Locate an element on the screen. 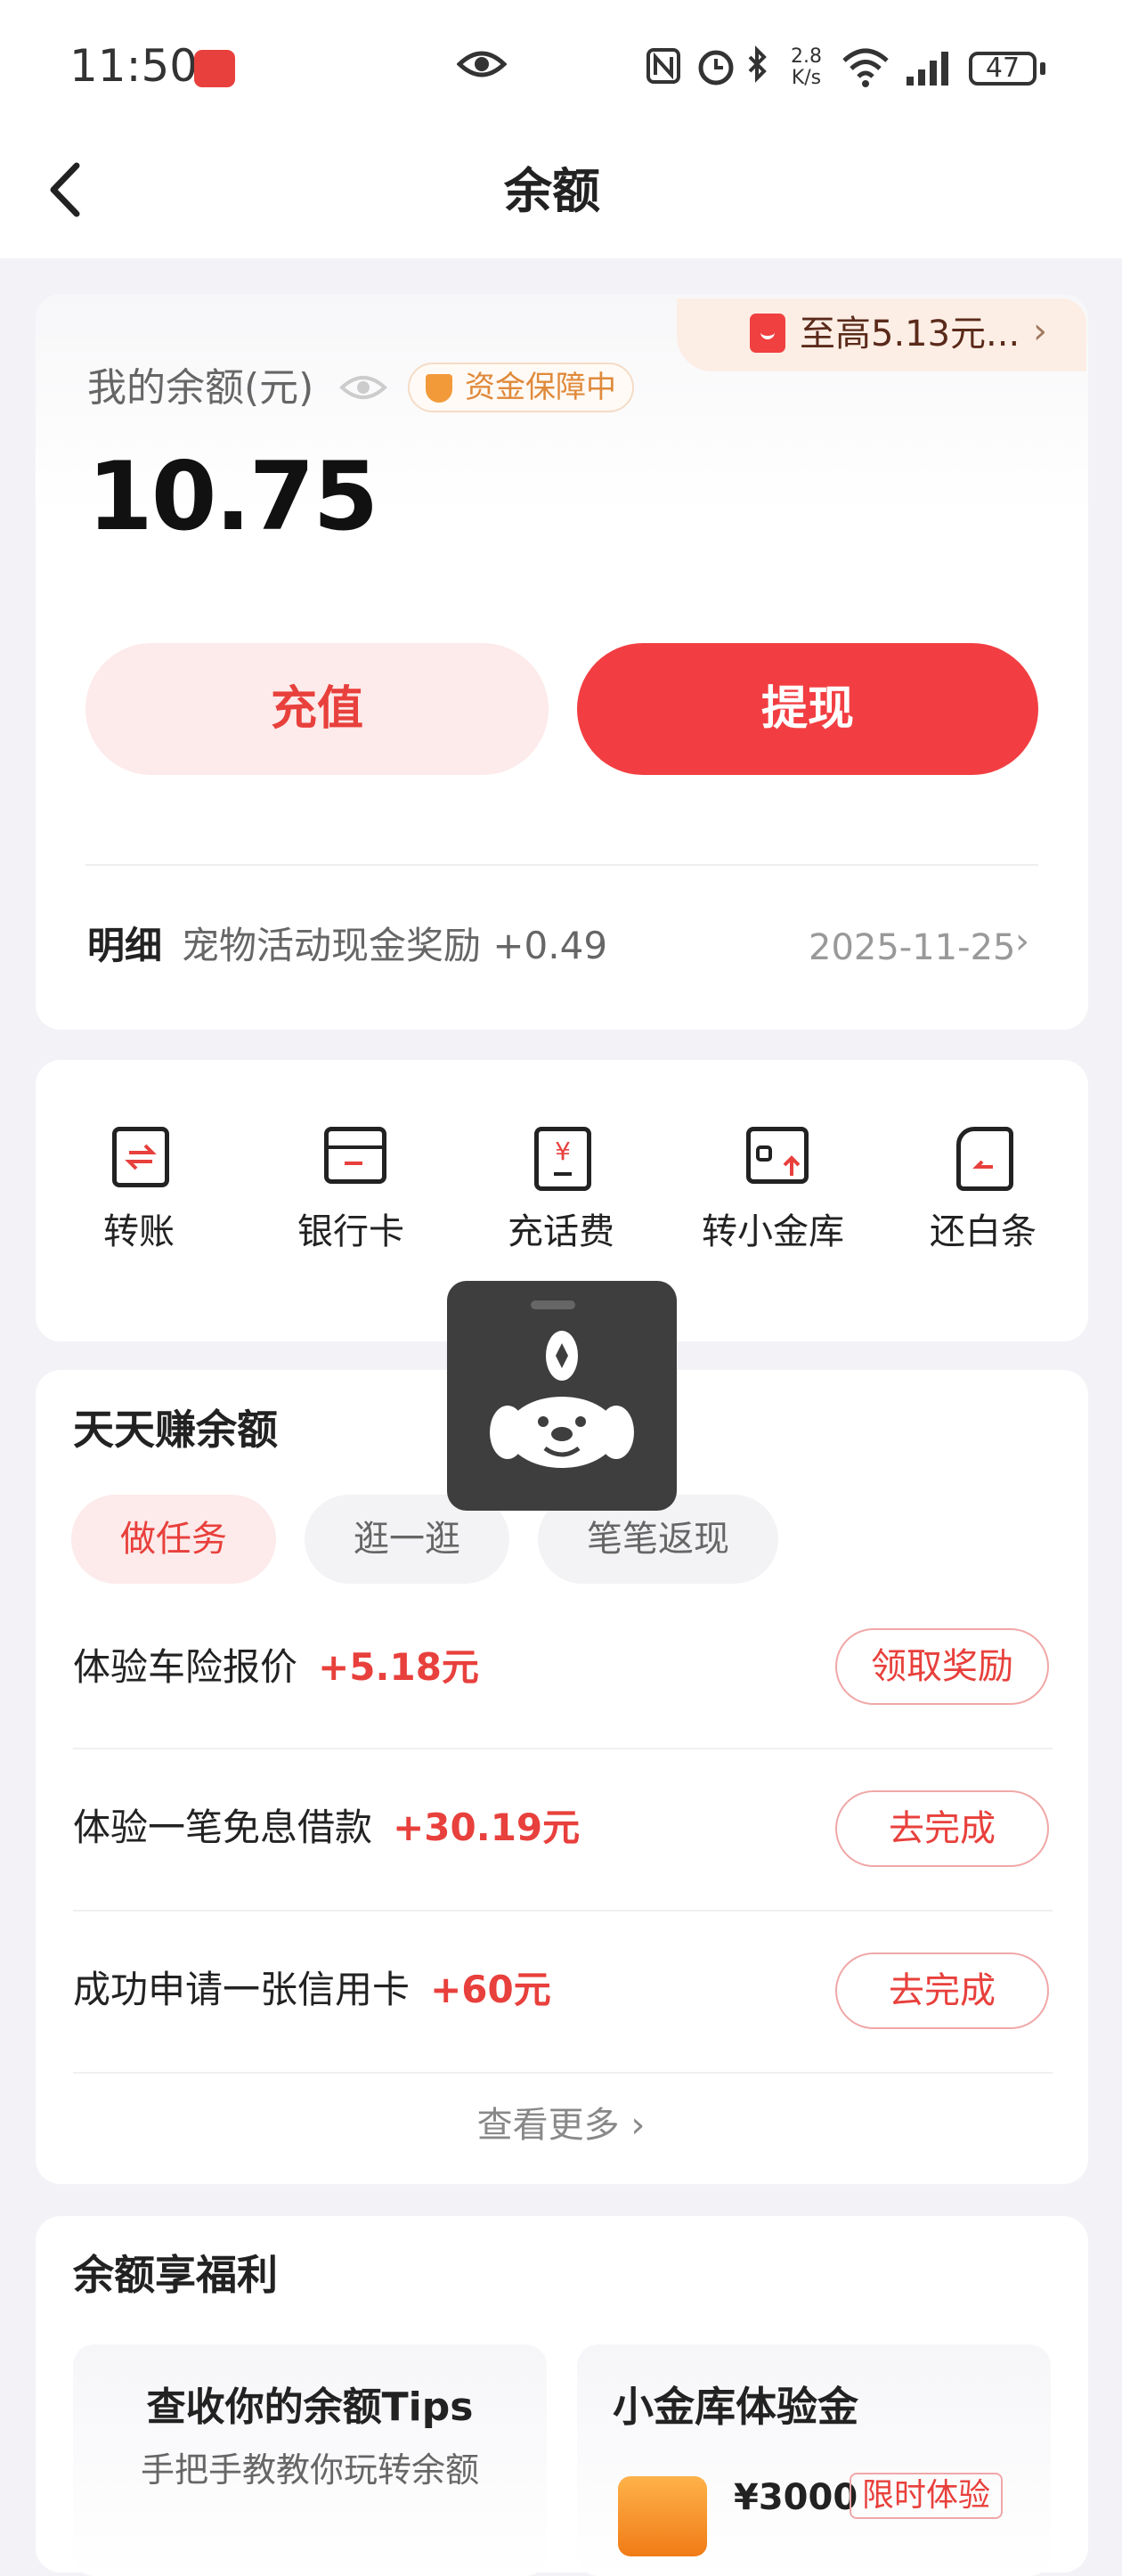 The width and height of the screenshot is (1122, 2576). bank-card-icon is located at coordinates (355, 1155).